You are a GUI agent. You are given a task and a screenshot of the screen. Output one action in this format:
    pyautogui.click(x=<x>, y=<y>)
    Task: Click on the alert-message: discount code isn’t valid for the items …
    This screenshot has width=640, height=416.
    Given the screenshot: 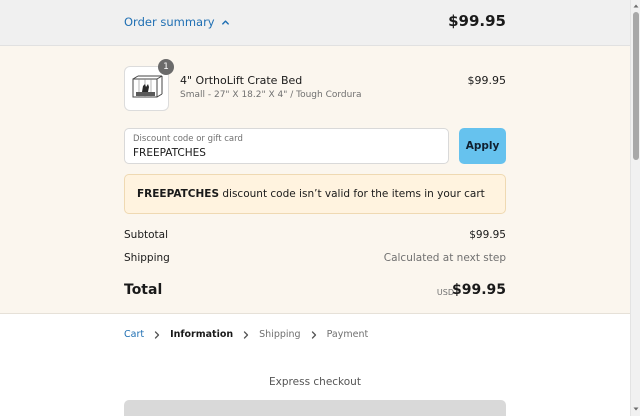 What is the action you would take?
    pyautogui.click(x=352, y=194)
    